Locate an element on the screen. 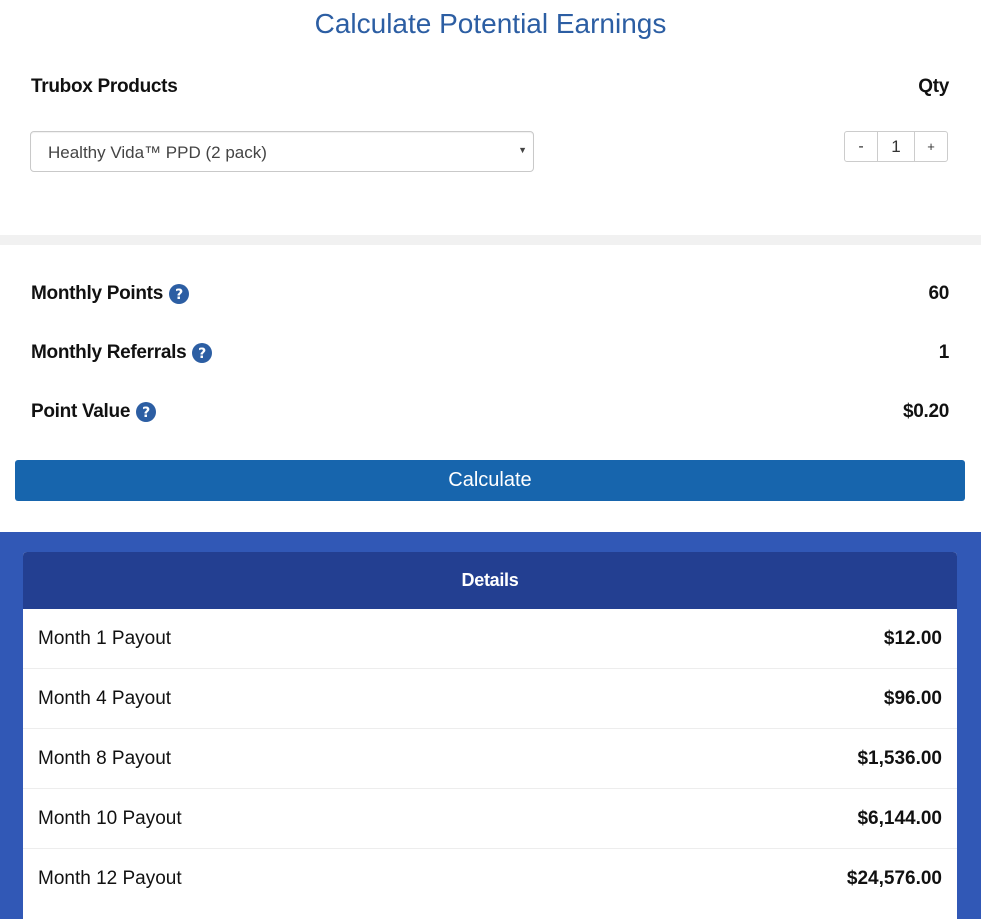 The height and width of the screenshot is (919, 981). metric-label: Monthly Referrals is located at coordinates (109, 352).